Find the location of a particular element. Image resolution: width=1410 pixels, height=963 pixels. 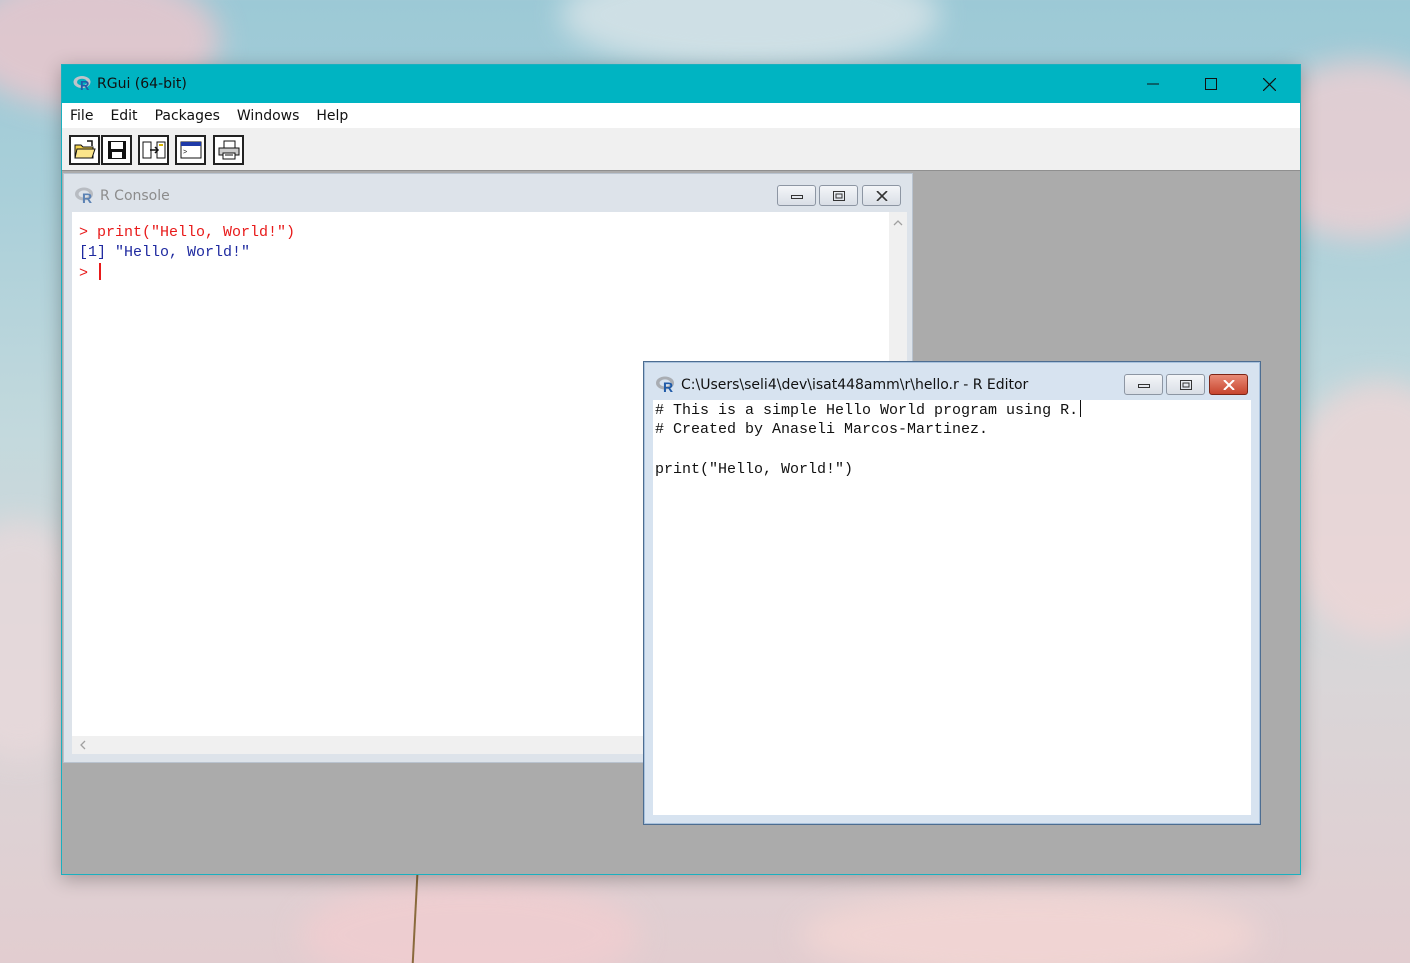

console-button: > is located at coordinates (190, 150).